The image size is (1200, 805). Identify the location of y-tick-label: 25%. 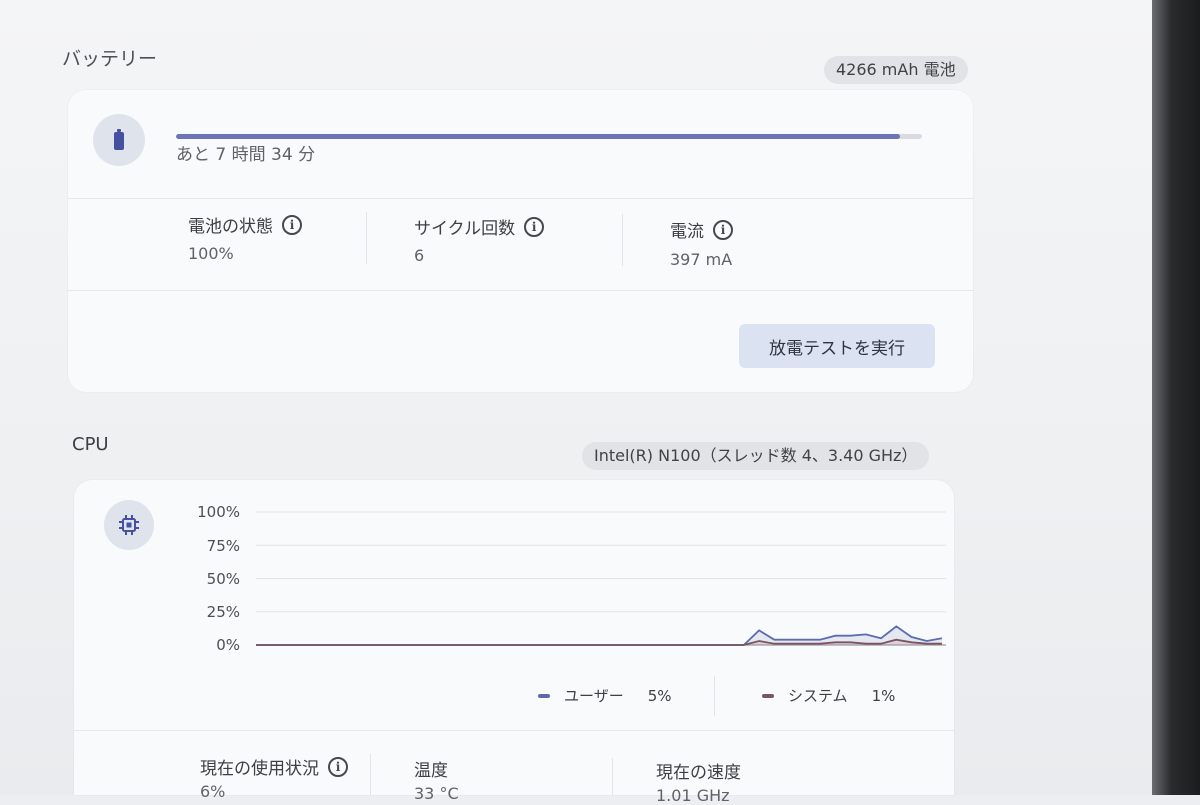
(223, 612).